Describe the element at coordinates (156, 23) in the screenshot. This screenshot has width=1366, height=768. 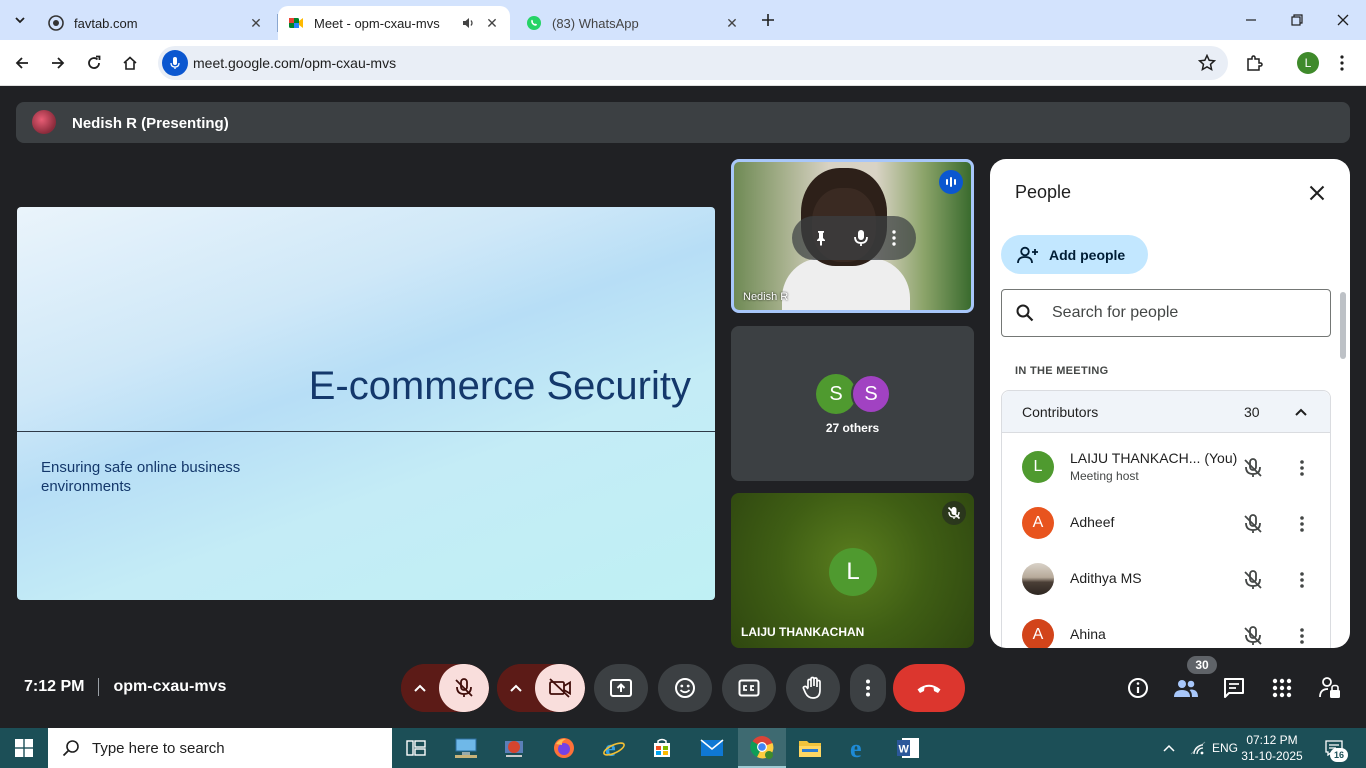
I see `tab-favtab: favtab.com ✕` at that location.